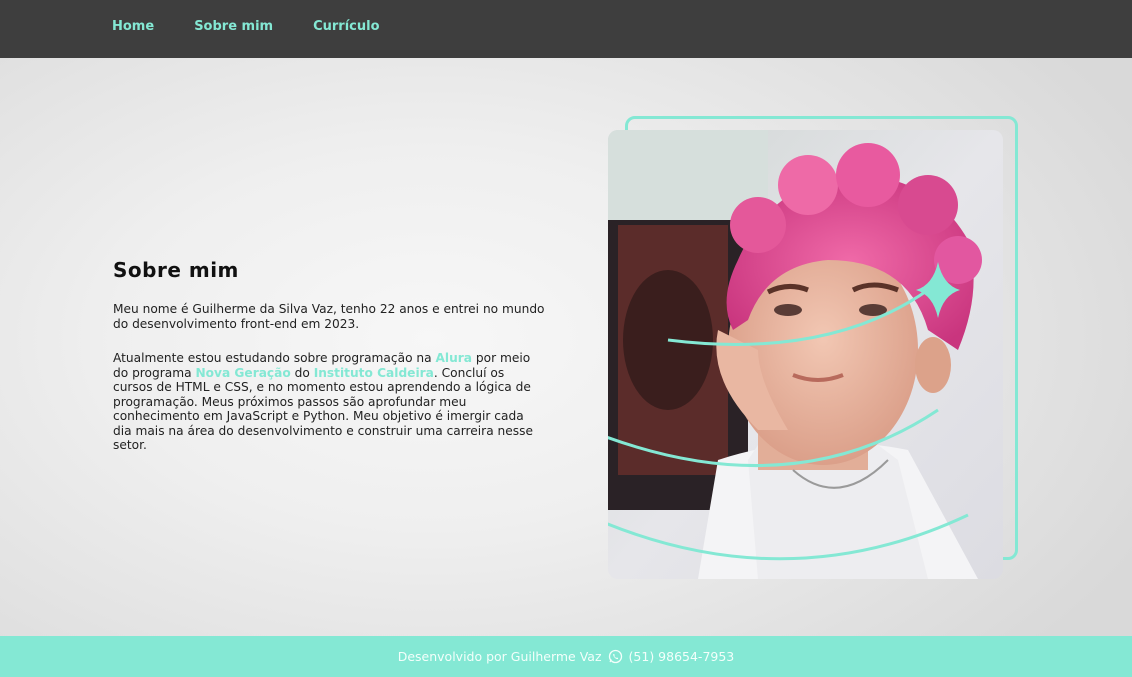  What do you see at coordinates (453, 358) in the screenshot?
I see `alura-highlight: Alura` at bounding box center [453, 358].